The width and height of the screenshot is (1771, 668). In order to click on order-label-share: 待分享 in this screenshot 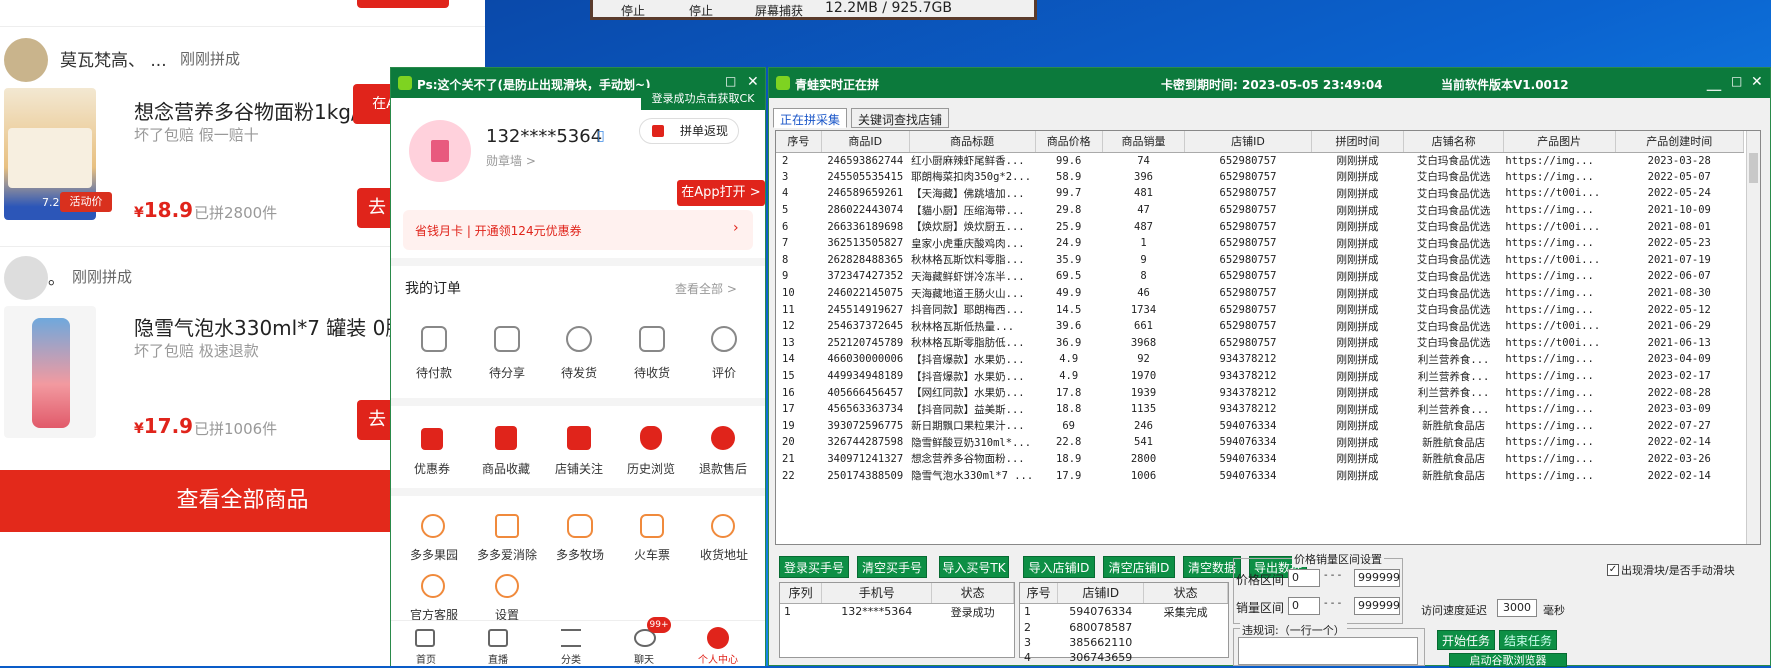, I will do `click(507, 372)`.